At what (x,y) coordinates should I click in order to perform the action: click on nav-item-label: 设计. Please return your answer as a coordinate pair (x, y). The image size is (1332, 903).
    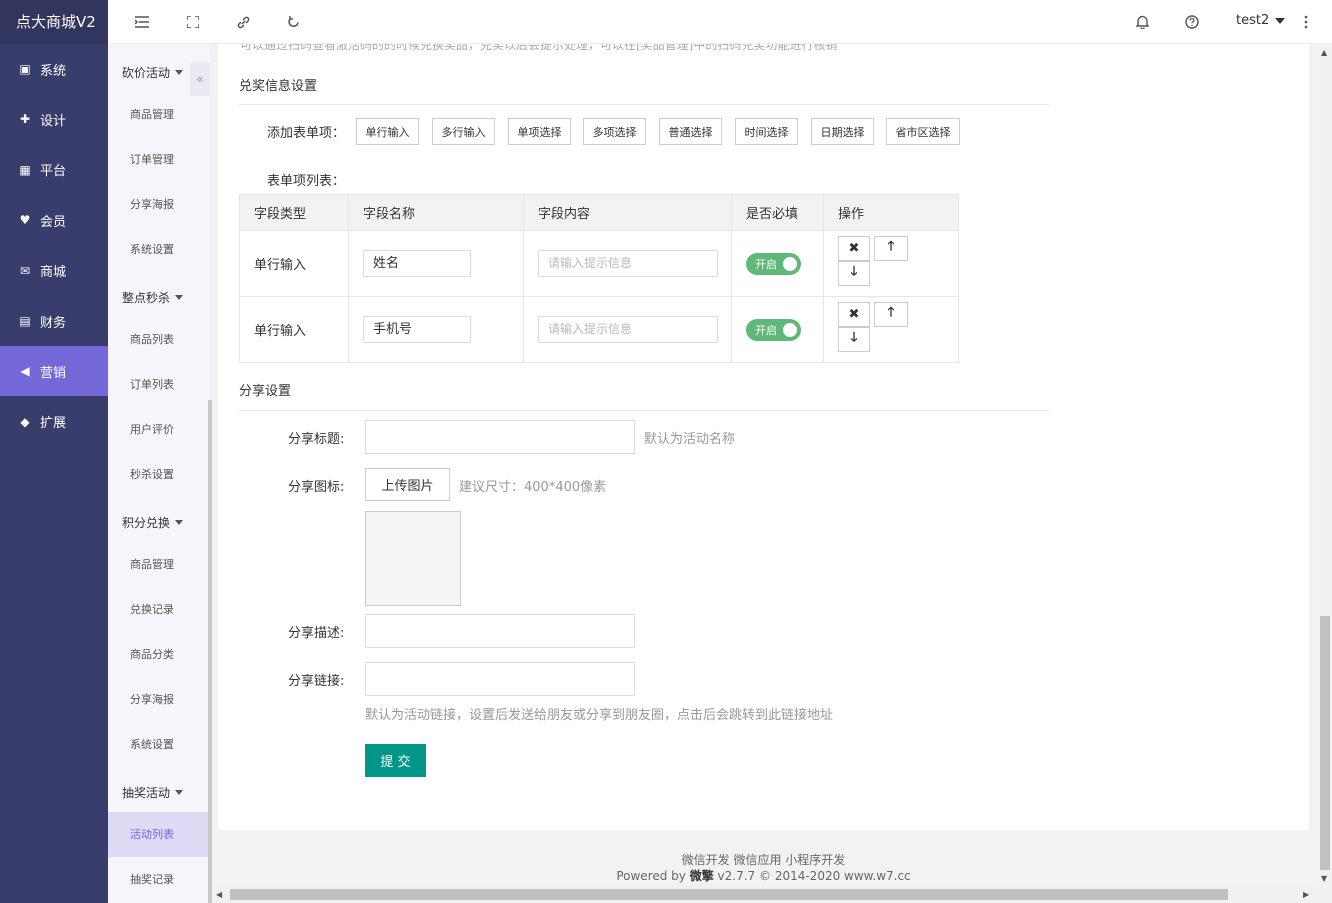
    Looking at the image, I should click on (53, 121).